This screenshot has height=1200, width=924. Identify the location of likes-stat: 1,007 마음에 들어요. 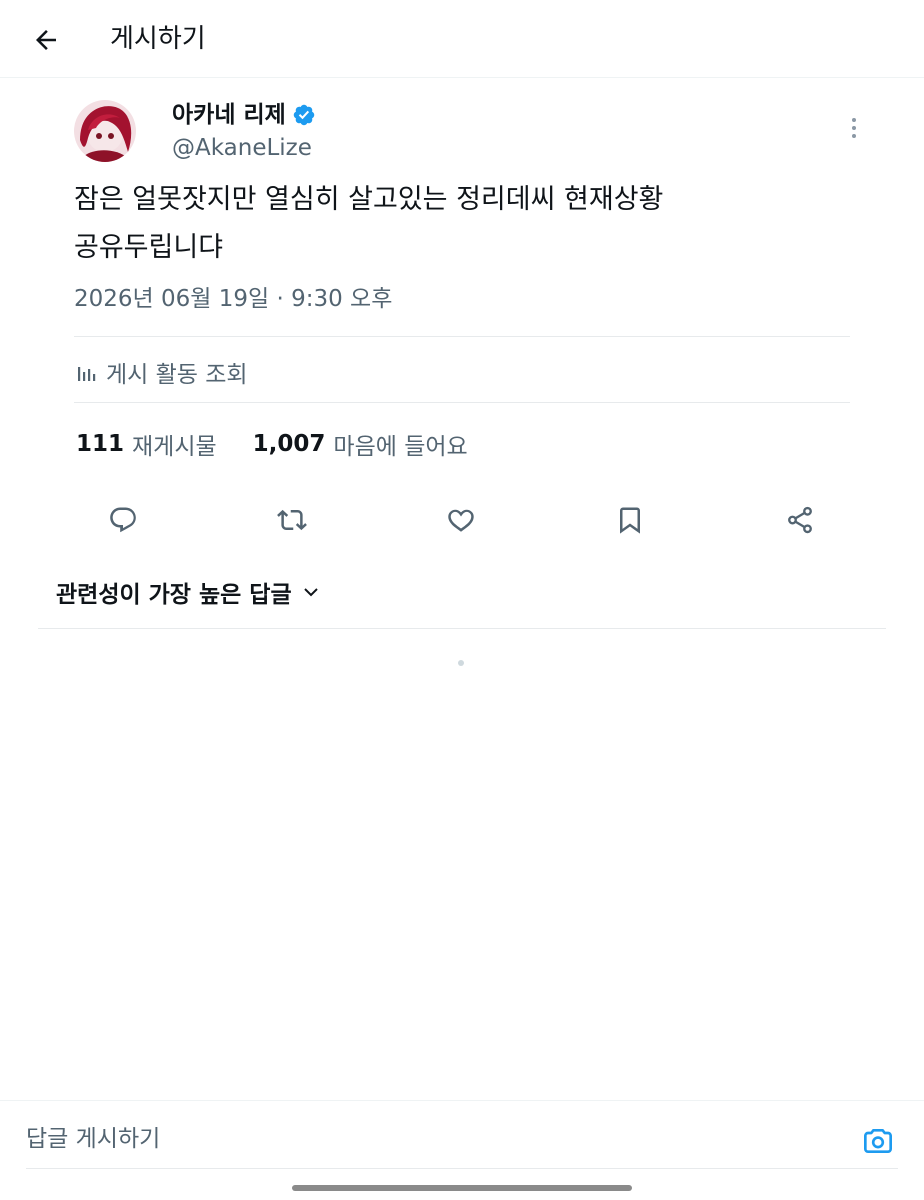
(360, 444).